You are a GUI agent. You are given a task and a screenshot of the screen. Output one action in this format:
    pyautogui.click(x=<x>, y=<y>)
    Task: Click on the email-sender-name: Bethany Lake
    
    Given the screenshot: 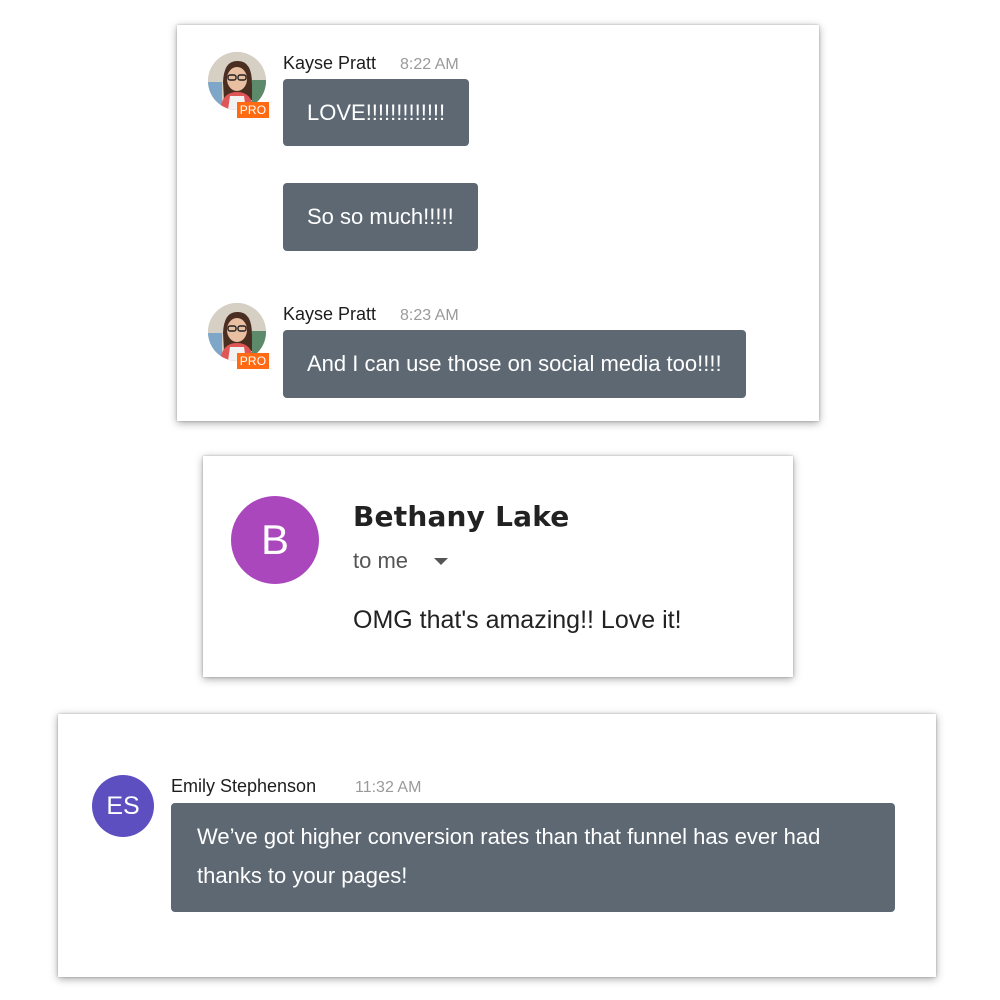 What is the action you would take?
    pyautogui.click(x=461, y=516)
    